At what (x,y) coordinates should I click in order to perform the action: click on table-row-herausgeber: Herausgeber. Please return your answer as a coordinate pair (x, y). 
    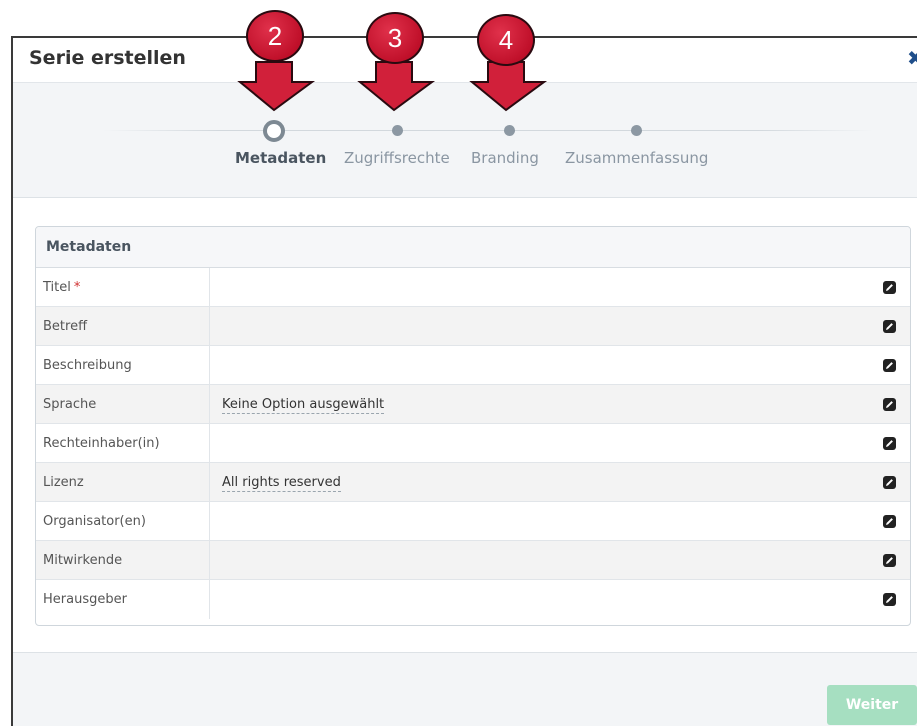
    Looking at the image, I should click on (473, 599).